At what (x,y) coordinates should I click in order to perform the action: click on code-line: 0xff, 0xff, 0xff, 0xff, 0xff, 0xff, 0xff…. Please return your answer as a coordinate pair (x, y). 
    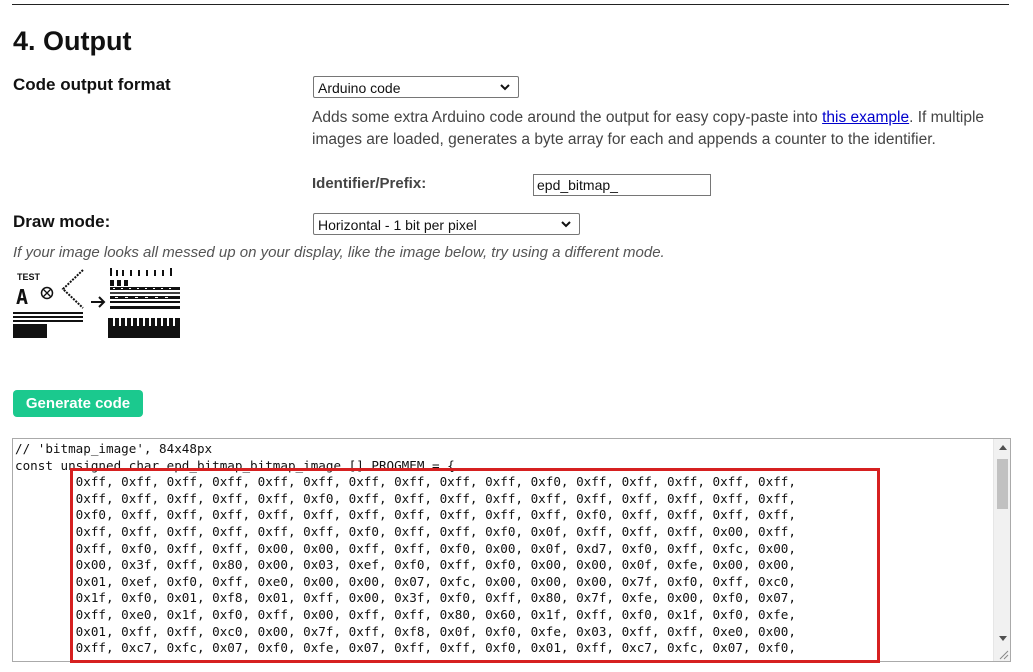
    Looking at the image, I should click on (405, 482).